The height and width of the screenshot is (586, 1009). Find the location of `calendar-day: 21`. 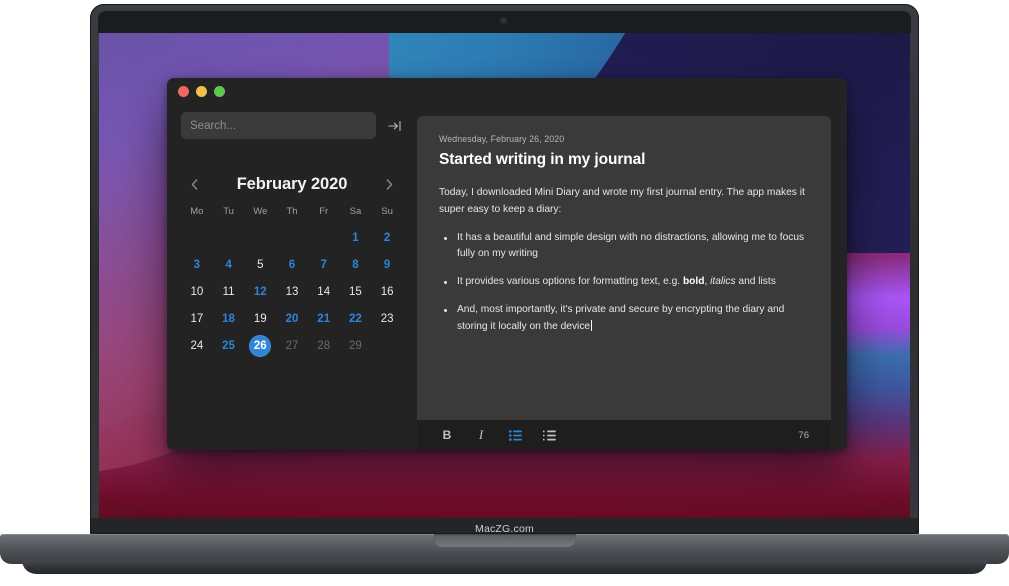

calendar-day: 21 is located at coordinates (324, 318).